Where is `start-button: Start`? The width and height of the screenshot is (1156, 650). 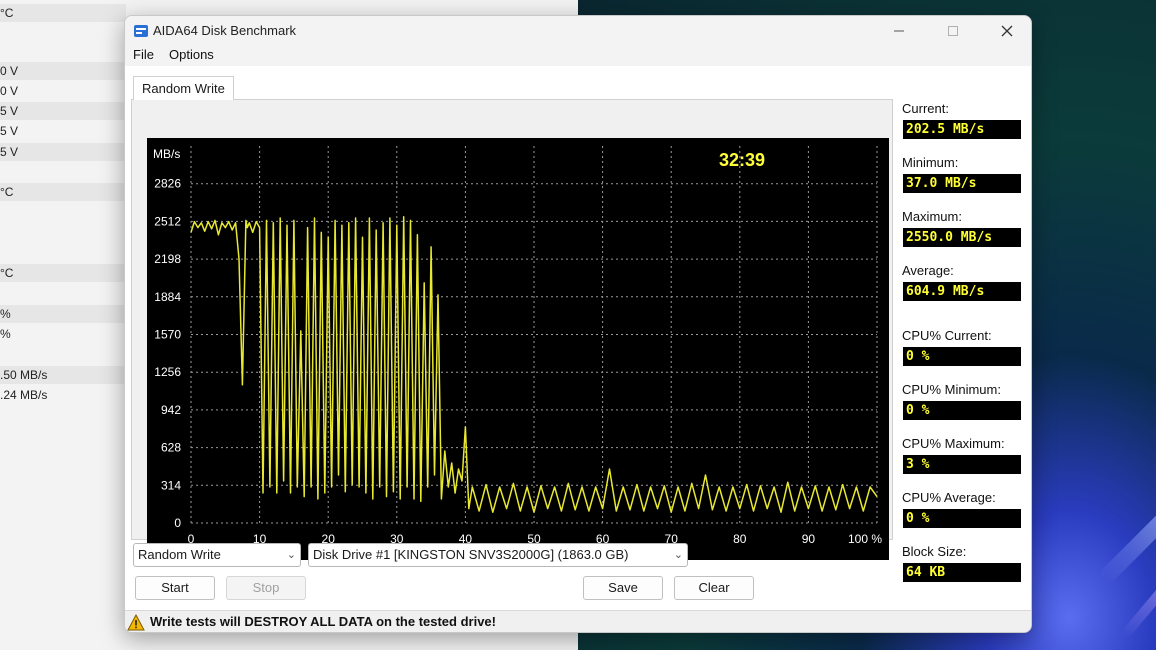 start-button: Start is located at coordinates (175, 588).